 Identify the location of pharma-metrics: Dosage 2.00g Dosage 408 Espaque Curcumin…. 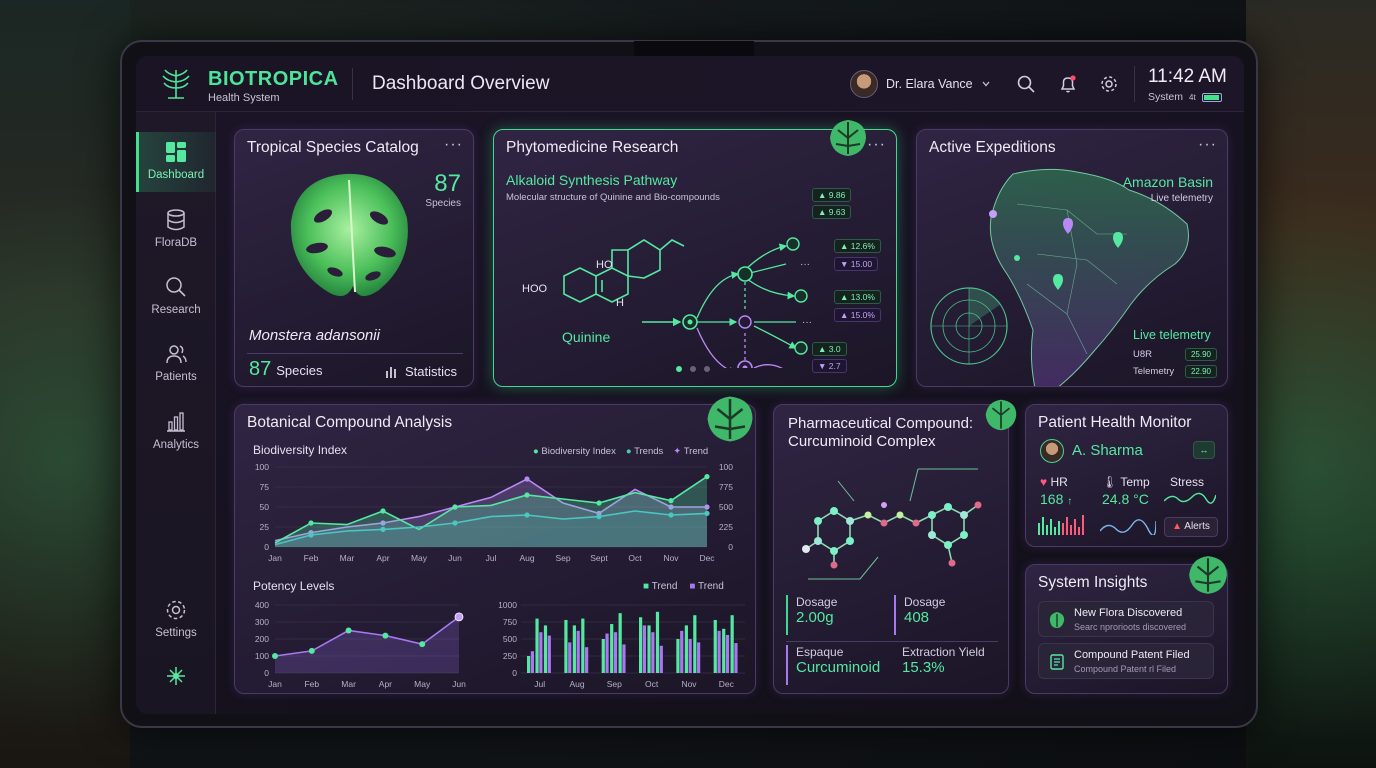
(892, 640).